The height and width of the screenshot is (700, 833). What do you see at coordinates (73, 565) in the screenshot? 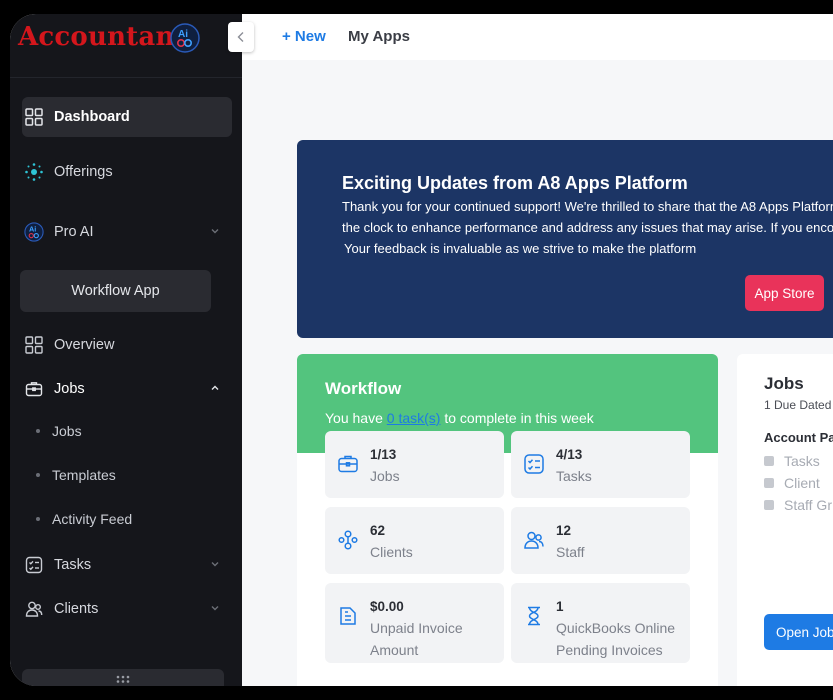
I see `sidebar-item-label: Tasks` at bounding box center [73, 565].